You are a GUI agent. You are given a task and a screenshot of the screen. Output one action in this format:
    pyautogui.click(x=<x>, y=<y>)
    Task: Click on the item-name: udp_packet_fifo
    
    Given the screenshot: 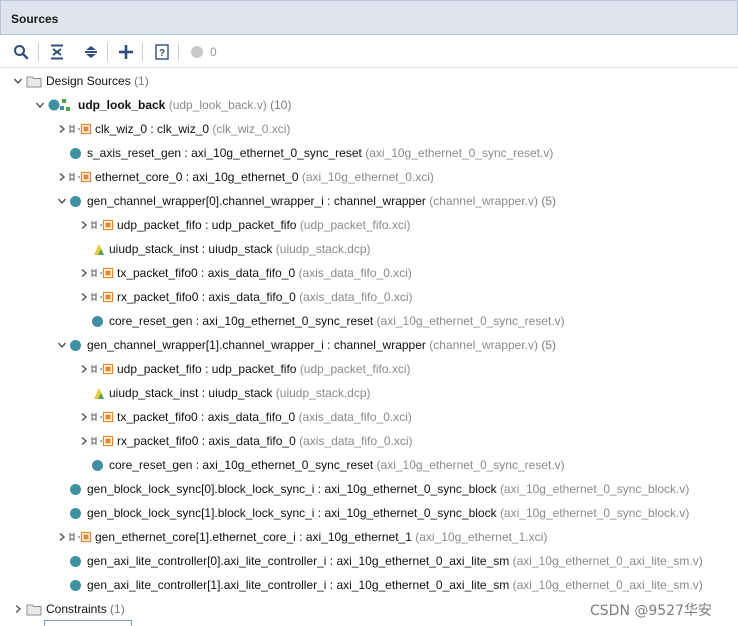 What is the action you would take?
    pyautogui.click(x=207, y=369)
    